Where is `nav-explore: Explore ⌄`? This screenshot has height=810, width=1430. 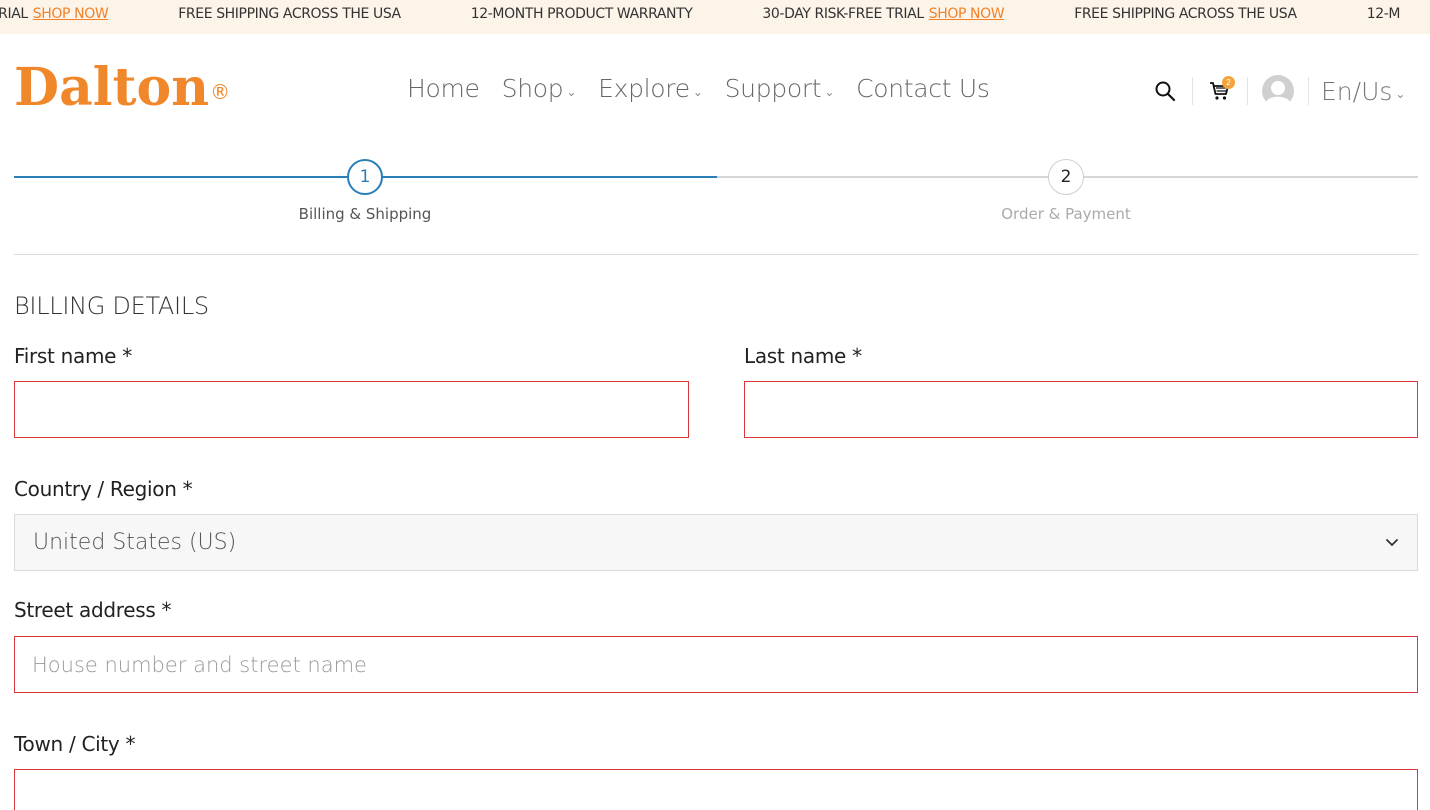
nav-explore: Explore ⌄ is located at coordinates (650, 88).